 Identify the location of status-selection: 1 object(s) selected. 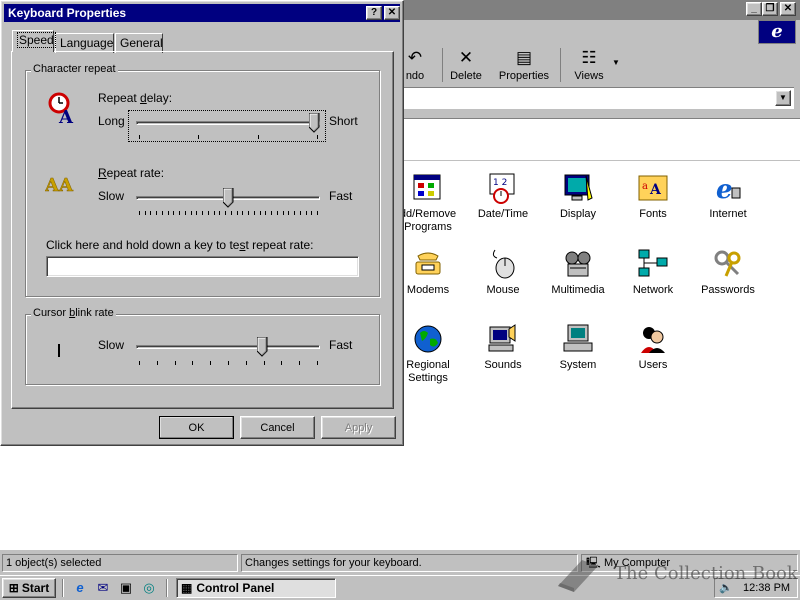
(120, 563).